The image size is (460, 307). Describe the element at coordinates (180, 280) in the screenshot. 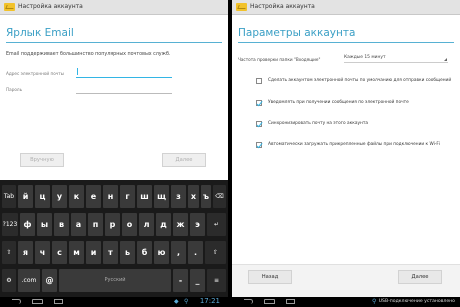

I see `key: -` at that location.